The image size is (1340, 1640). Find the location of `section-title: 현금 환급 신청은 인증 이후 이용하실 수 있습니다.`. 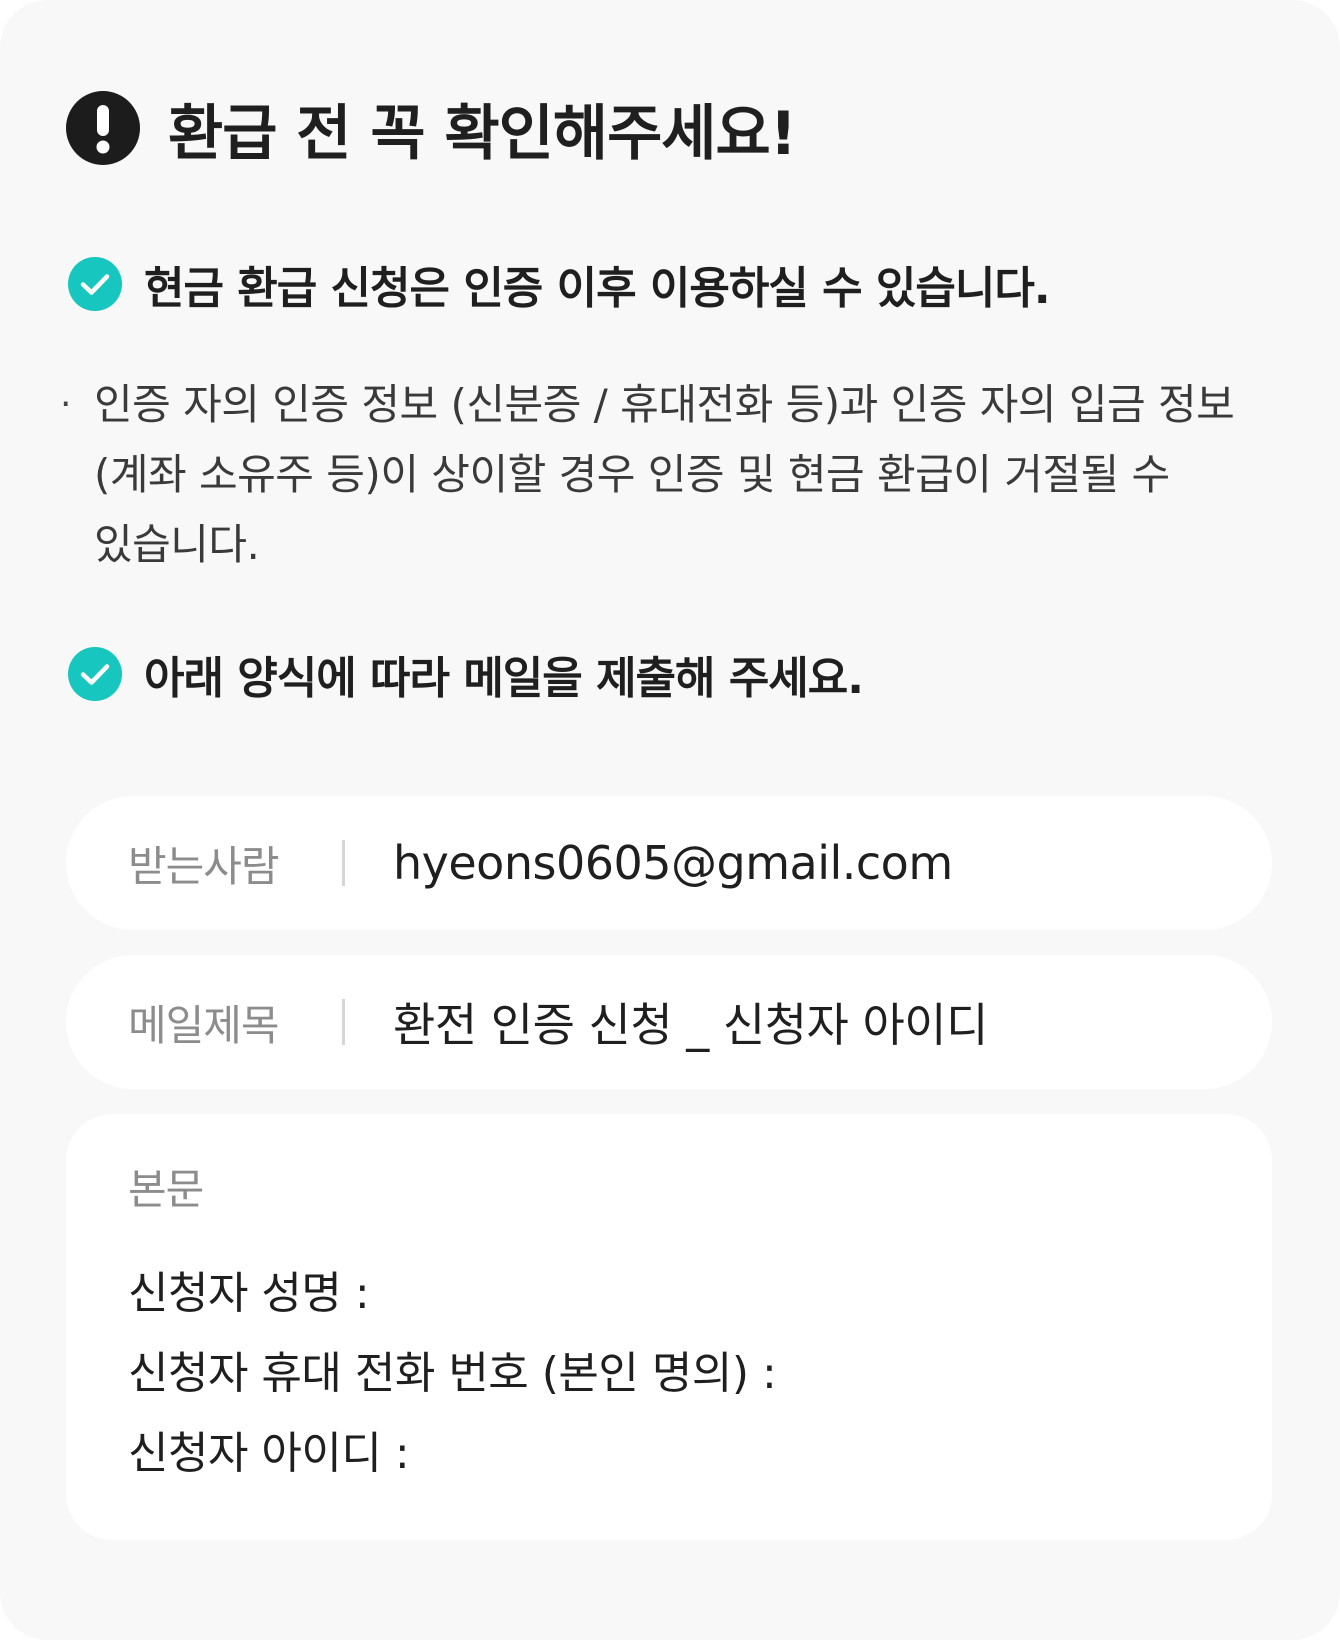

section-title: 현금 환급 신청은 인증 이후 이용하실 수 있습니다. is located at coordinates (597, 288).